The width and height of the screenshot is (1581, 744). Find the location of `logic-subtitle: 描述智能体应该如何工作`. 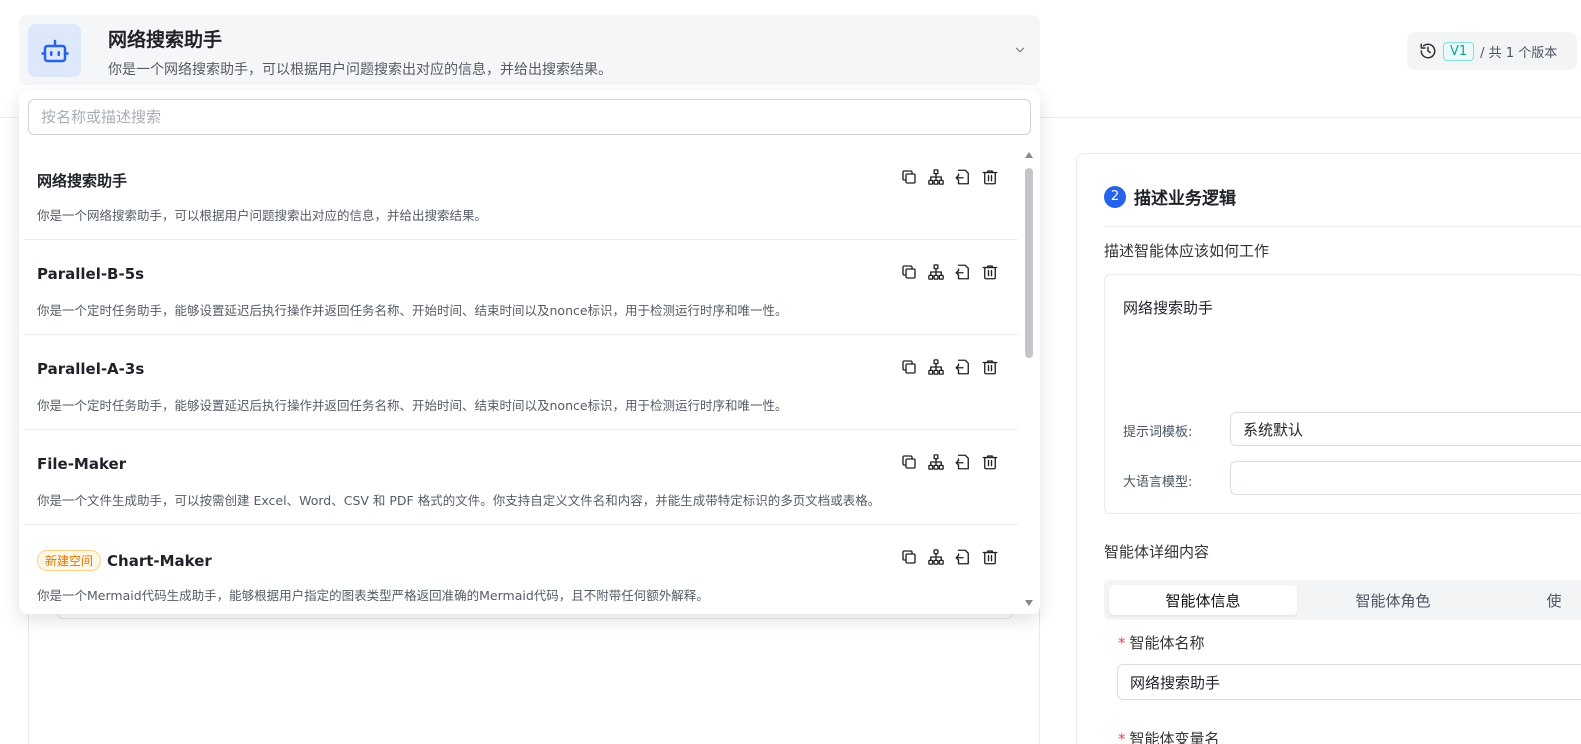

logic-subtitle: 描述智能体应该如何工作 is located at coordinates (1187, 251).